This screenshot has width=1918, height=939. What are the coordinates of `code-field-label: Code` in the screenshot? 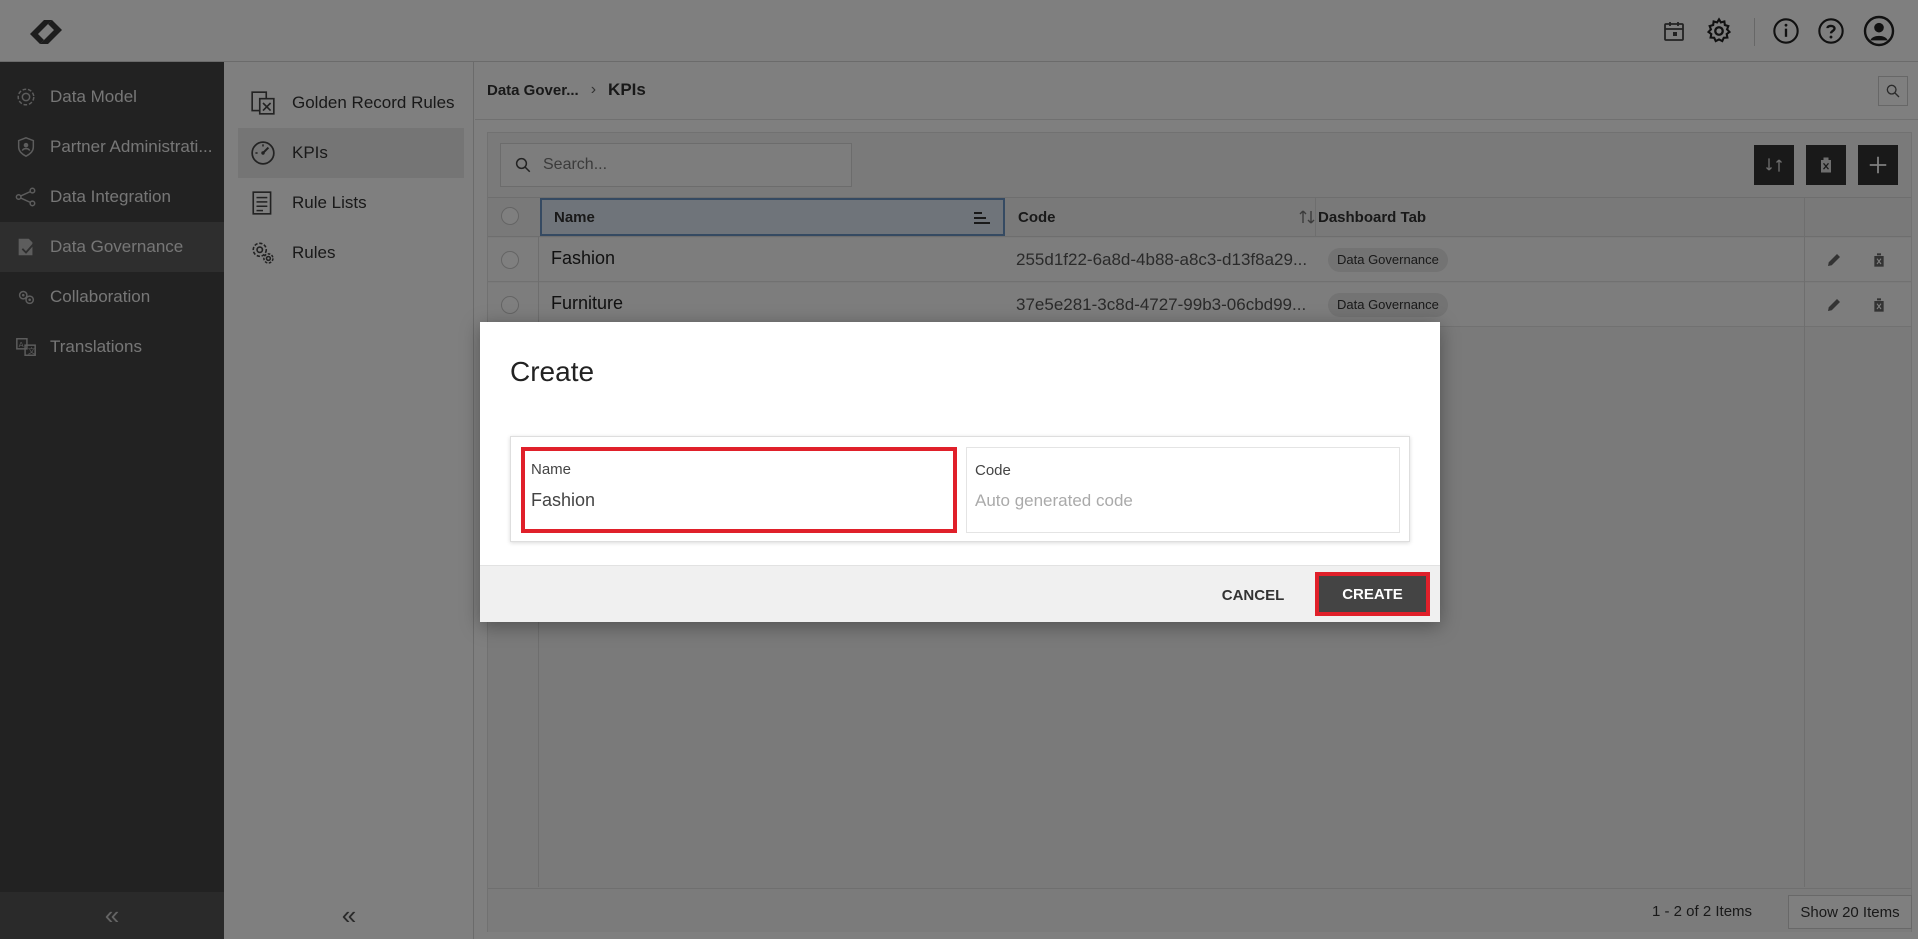 It's located at (993, 470).